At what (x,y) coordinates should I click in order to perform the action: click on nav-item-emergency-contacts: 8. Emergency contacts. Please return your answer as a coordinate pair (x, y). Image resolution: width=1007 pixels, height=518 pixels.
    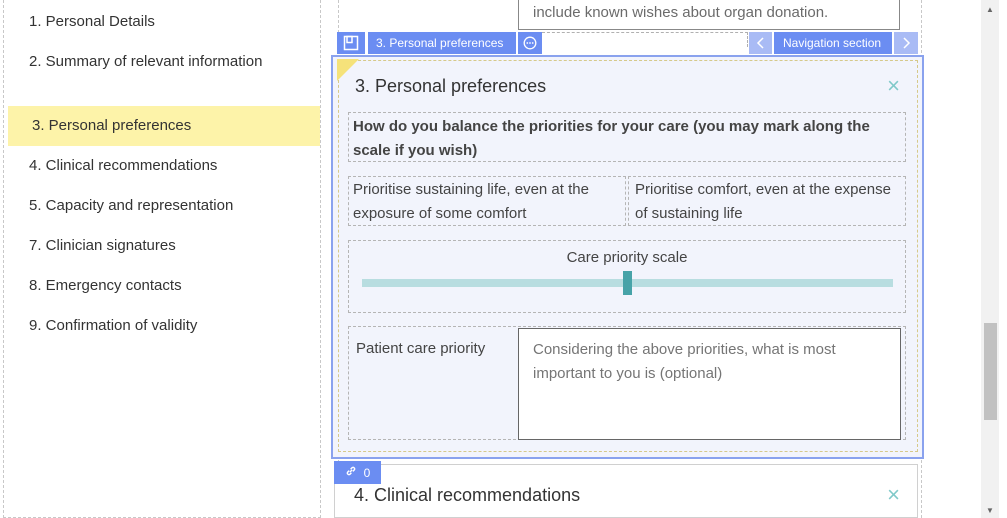
    Looking at the image, I should click on (161, 286).